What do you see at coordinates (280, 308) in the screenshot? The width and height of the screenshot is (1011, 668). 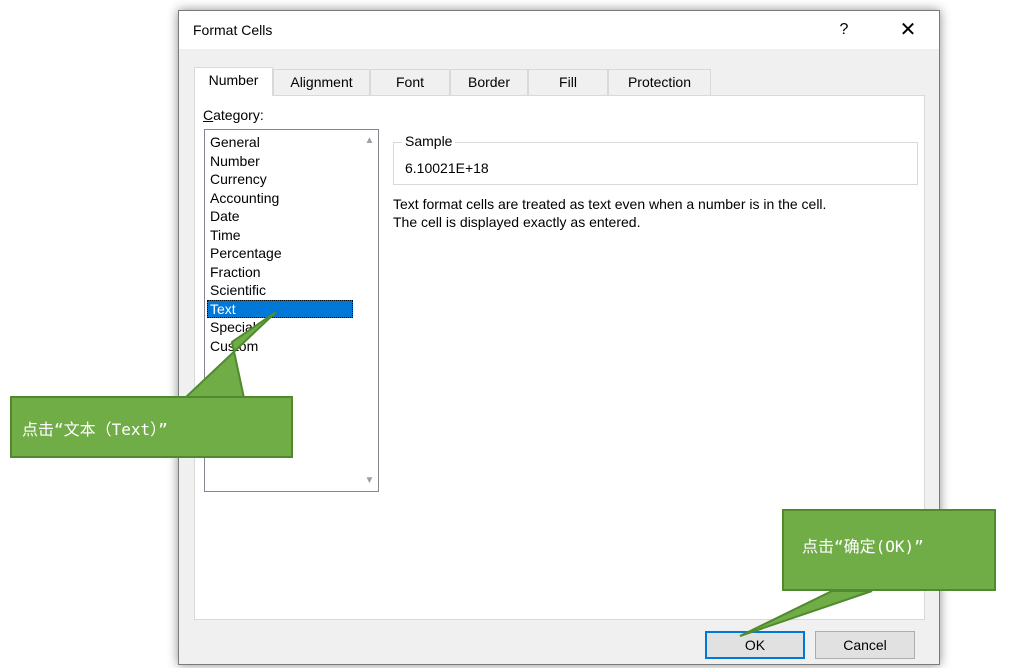 I see `category-item-text: Text` at bounding box center [280, 308].